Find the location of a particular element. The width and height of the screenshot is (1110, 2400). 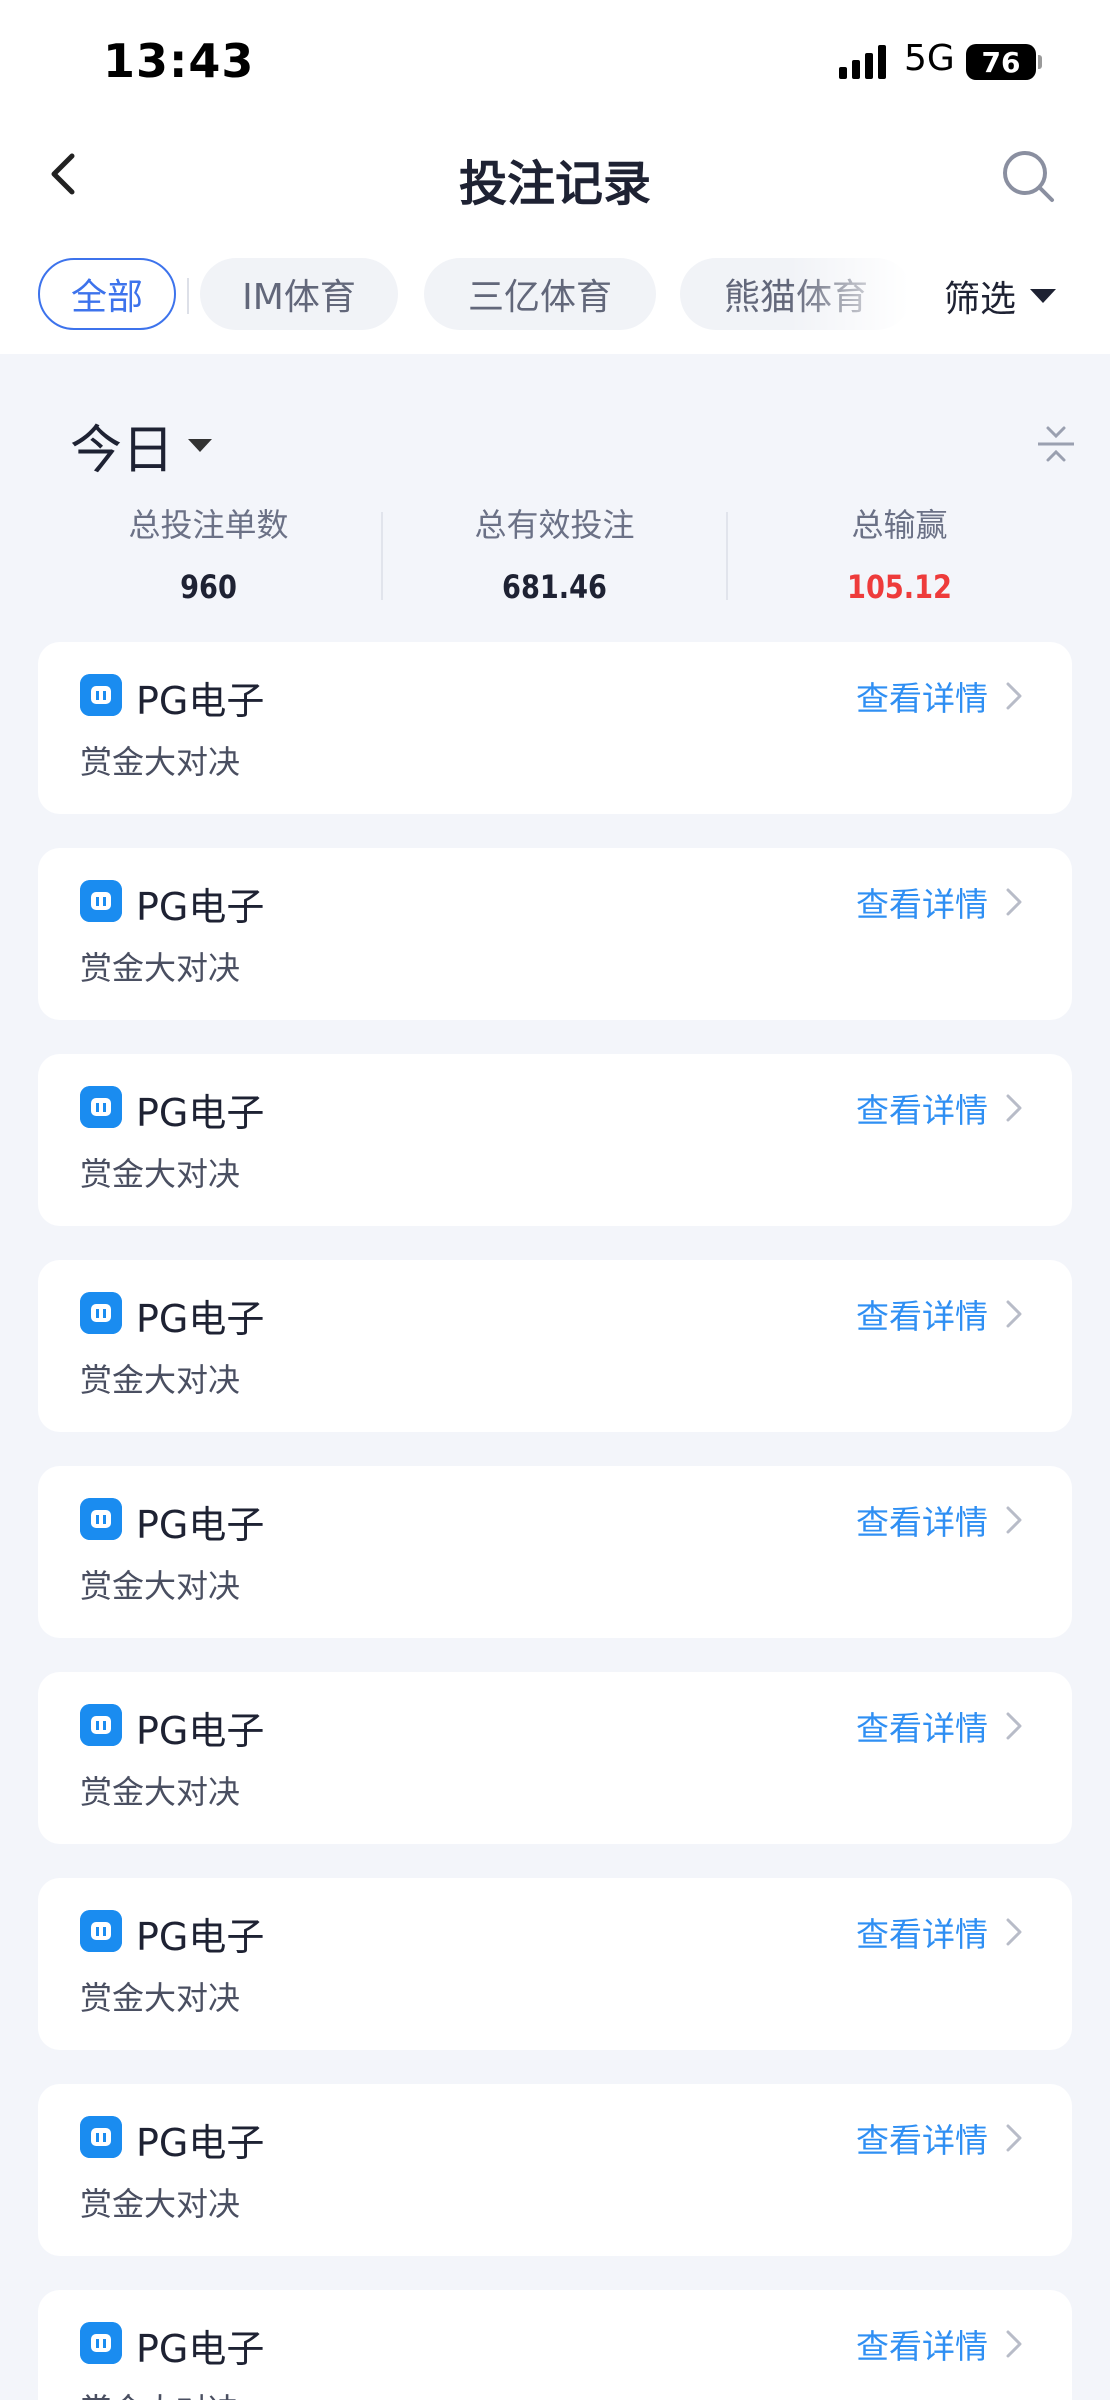

battery-icon: 76 is located at coordinates (1001, 62).